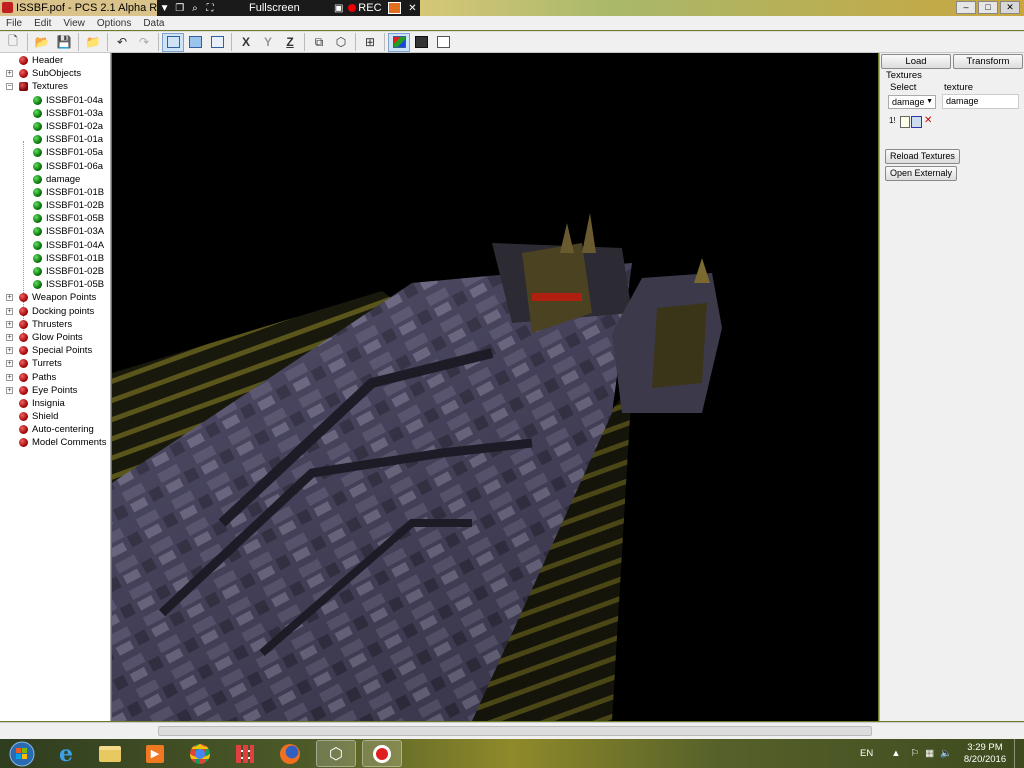 Image resolution: width=1024 pixels, height=768 pixels. Describe the element at coordinates (55, 179) in the screenshot. I see `tree-node: damage` at that location.